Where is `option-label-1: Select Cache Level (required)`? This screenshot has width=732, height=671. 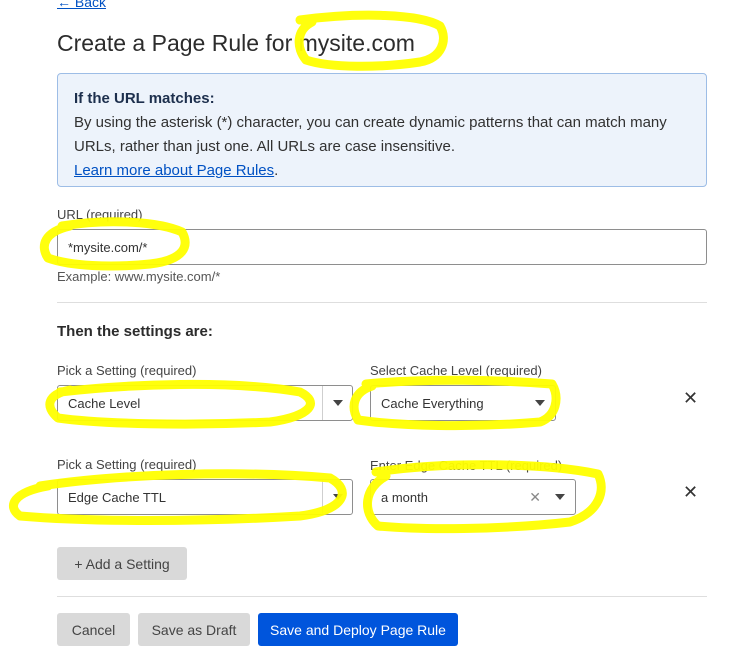
option-label-1: Select Cache Level (required) is located at coordinates (456, 370).